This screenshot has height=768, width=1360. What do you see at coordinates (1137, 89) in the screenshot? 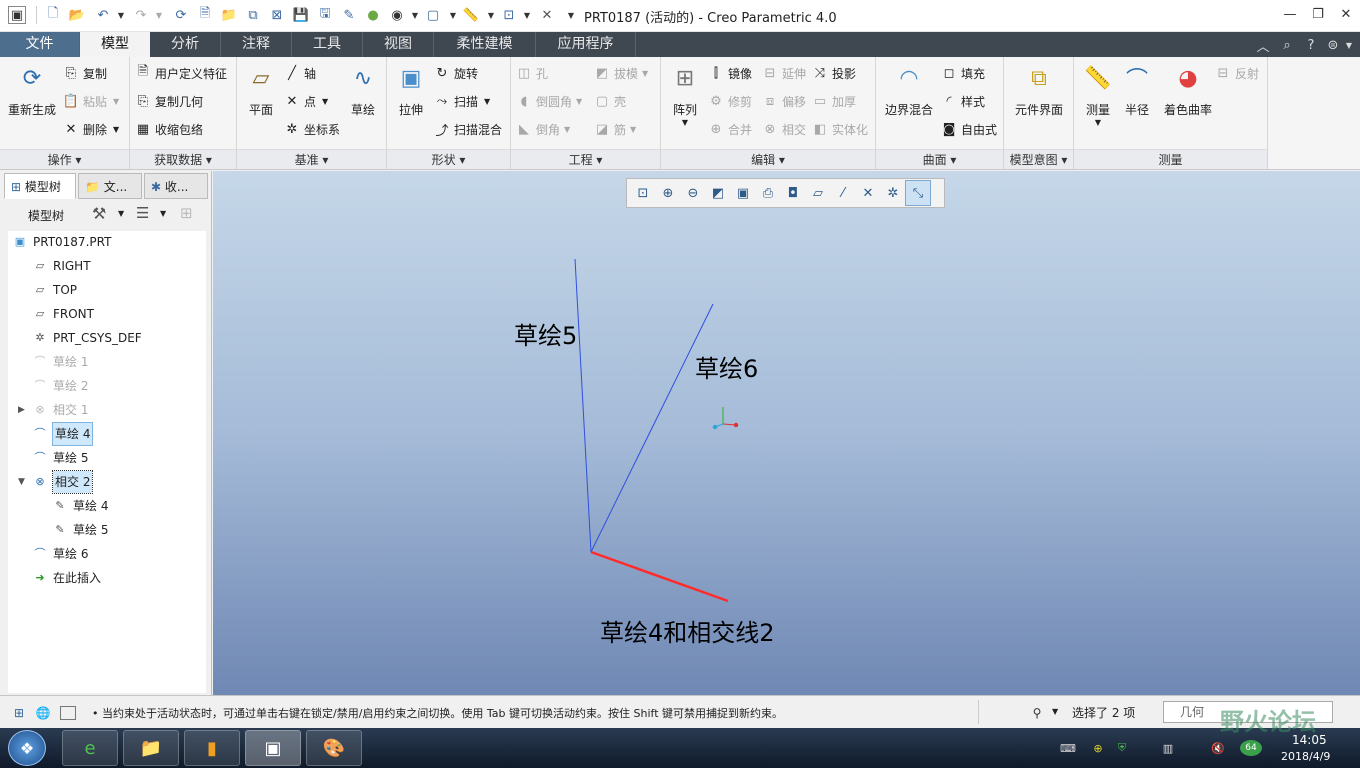
I see `radius-button: ⌒ 半径` at bounding box center [1137, 89].